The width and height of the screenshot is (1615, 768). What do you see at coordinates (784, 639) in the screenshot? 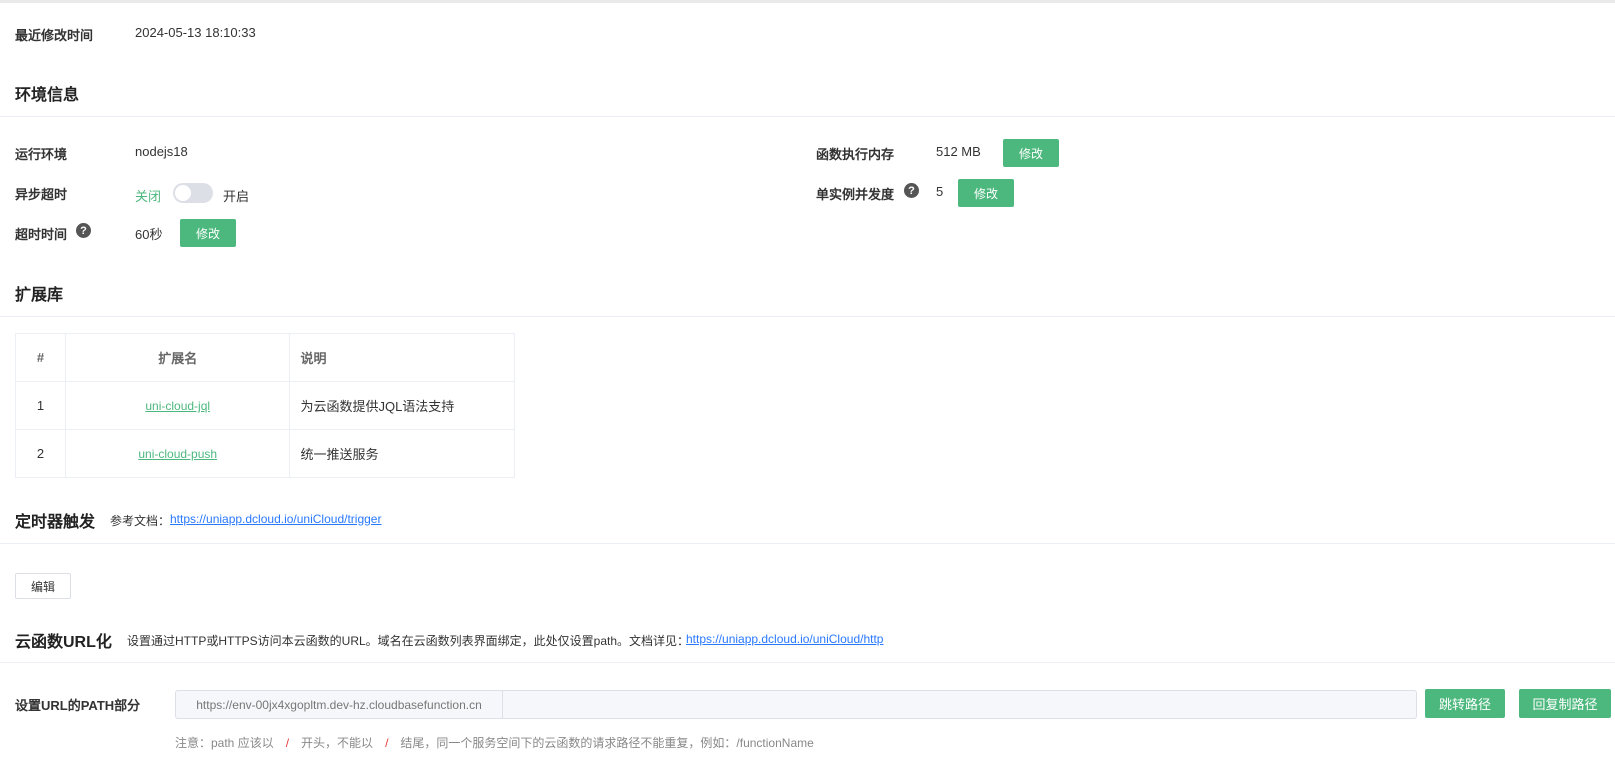
I see `url-doc-link: https://uniapp.dcloud.io/uniCloud/http` at bounding box center [784, 639].